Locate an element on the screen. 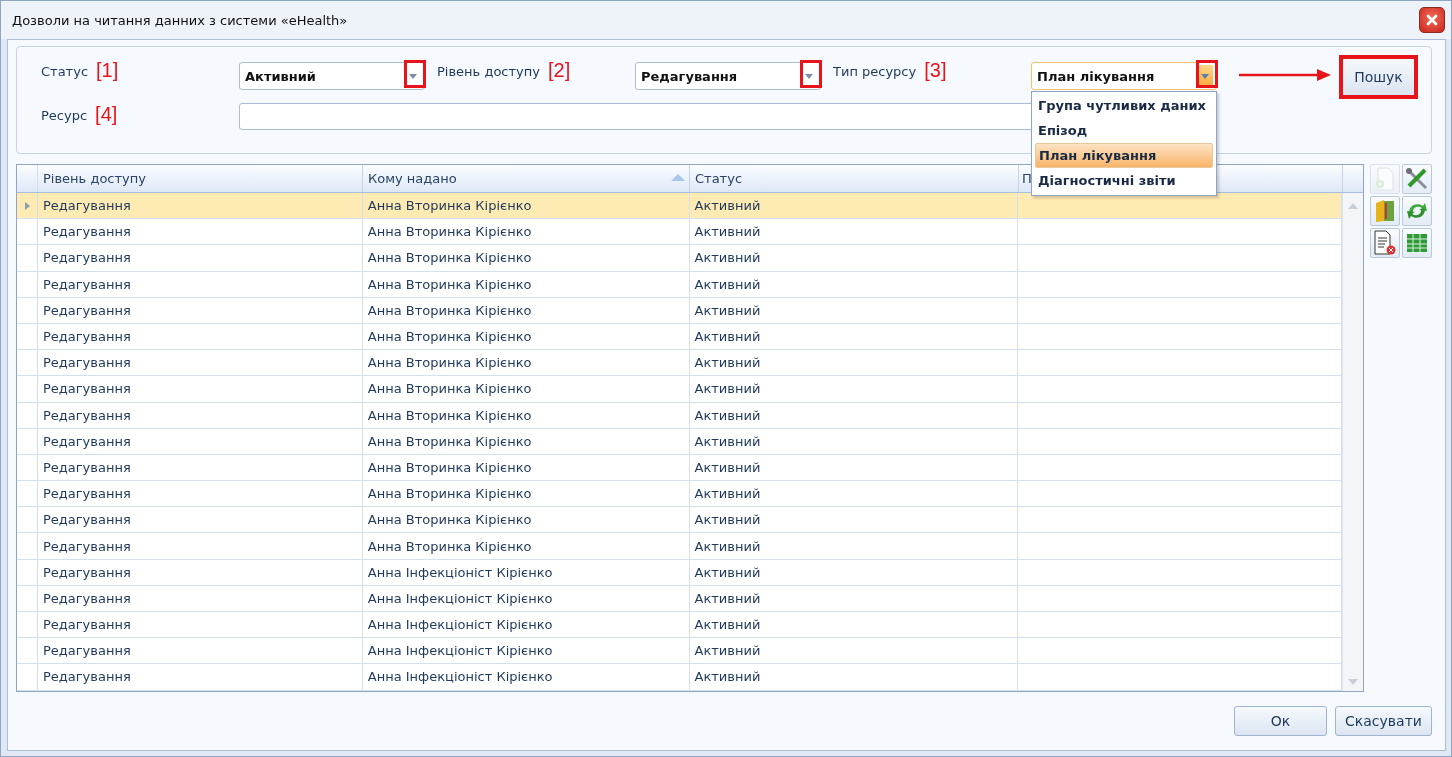 Image resolution: width=1452 pixels, height=757 pixels. annotation-number: [1] is located at coordinates (107, 70).